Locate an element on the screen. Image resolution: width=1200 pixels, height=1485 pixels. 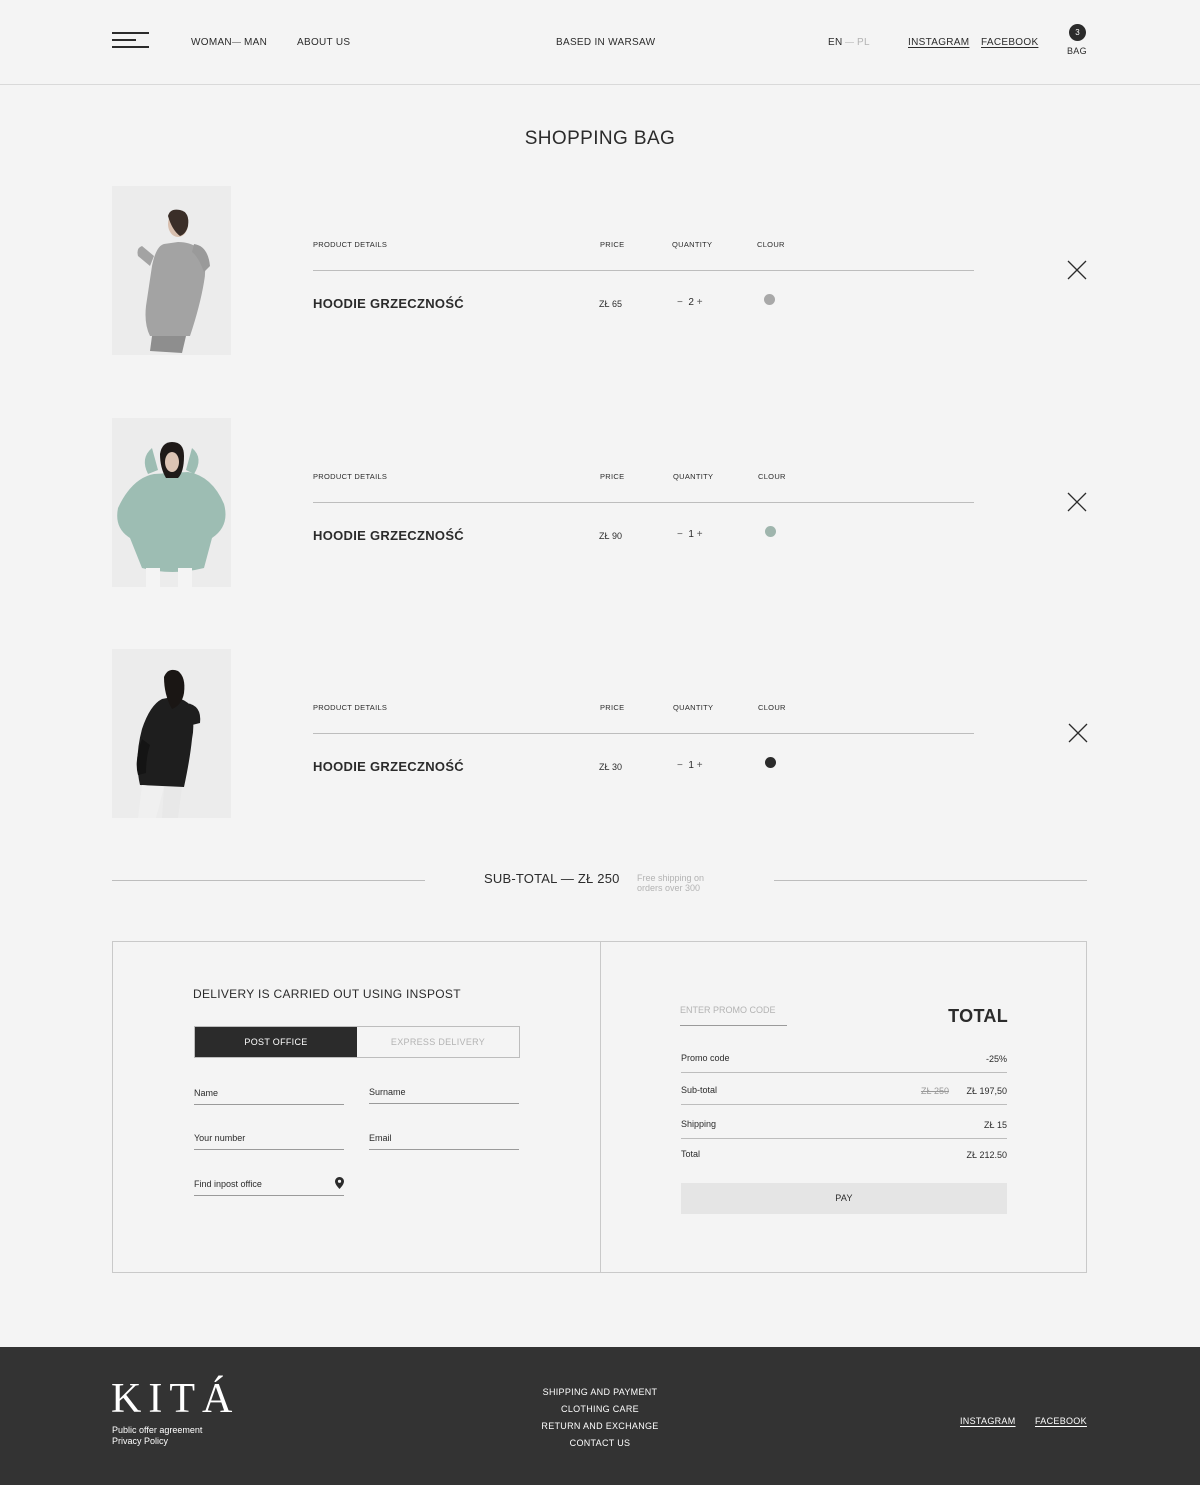
email-field: Email is located at coordinates (444, 1140).